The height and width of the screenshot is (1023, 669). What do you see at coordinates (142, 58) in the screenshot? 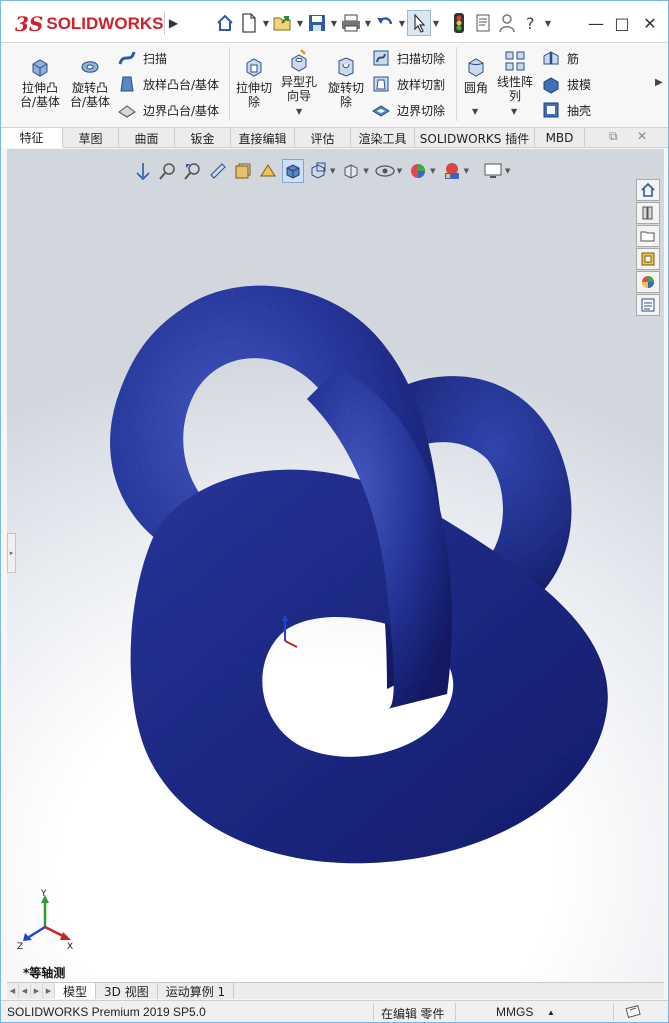
I see `sweep-button: 扫描` at bounding box center [142, 58].